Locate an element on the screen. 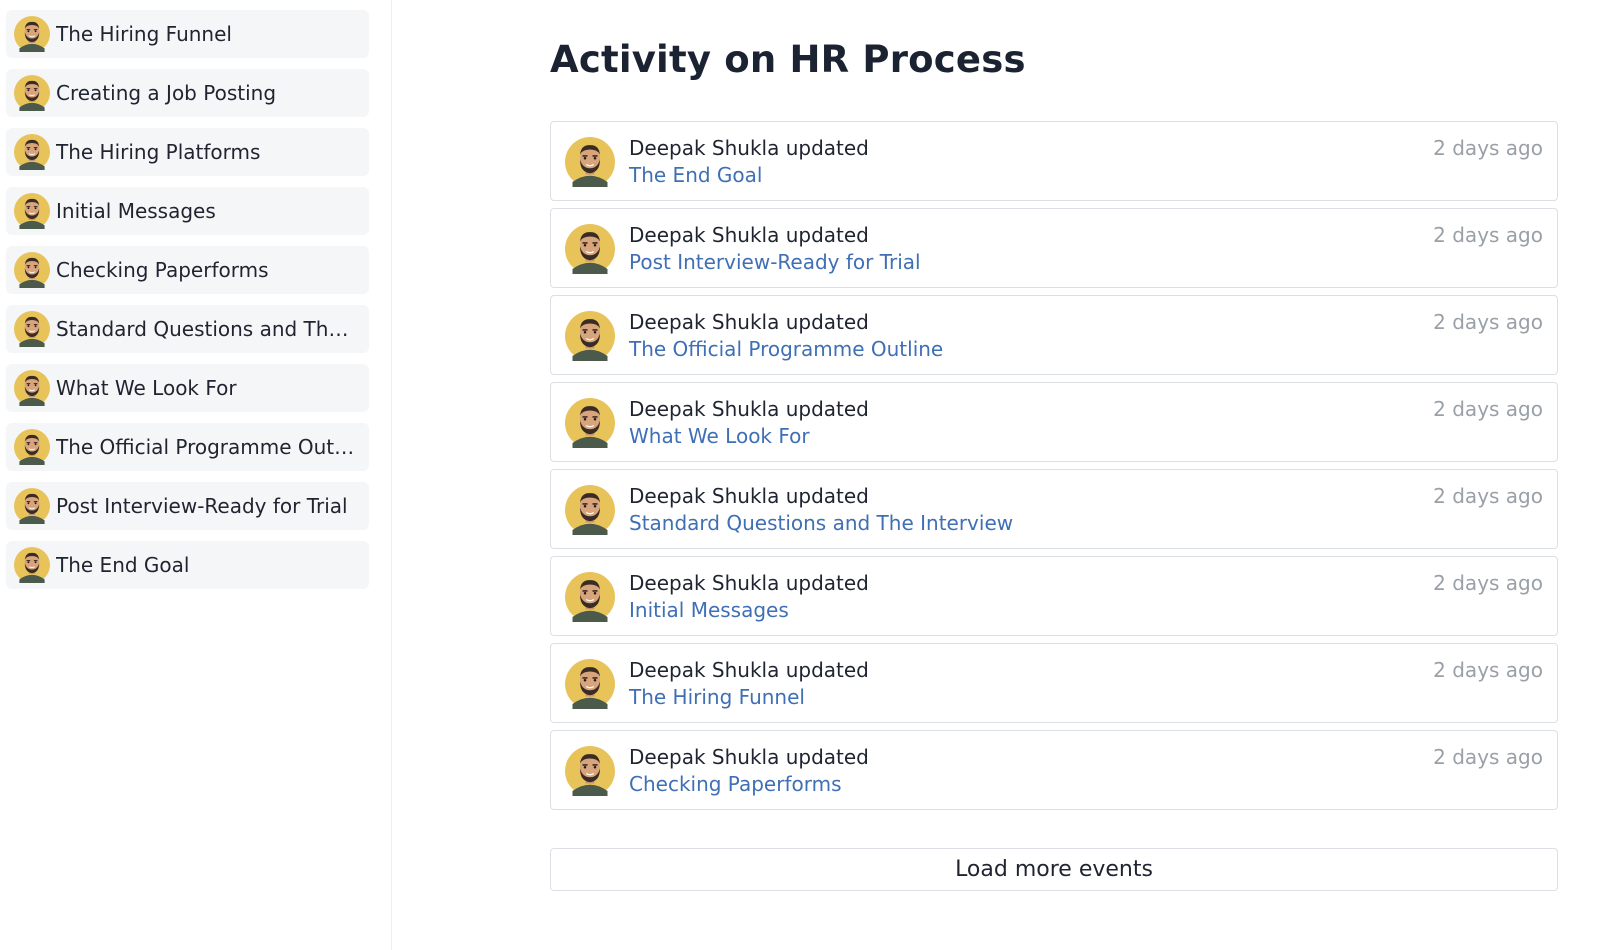 The image size is (1600, 950). page-title: Activity on HR Process is located at coordinates (788, 59).